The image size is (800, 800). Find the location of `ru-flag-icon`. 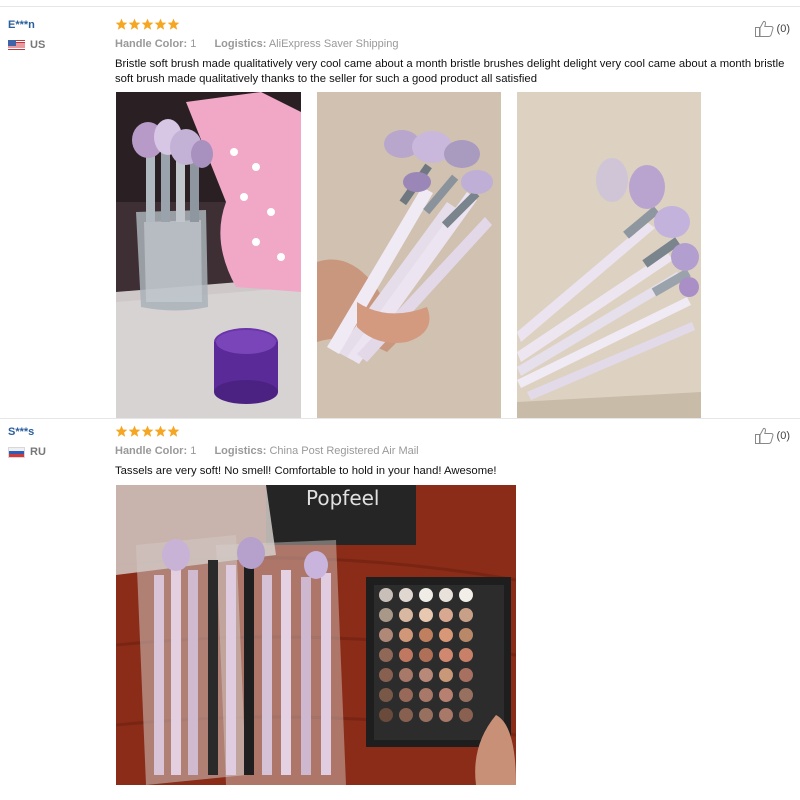

ru-flag-icon is located at coordinates (16, 452).